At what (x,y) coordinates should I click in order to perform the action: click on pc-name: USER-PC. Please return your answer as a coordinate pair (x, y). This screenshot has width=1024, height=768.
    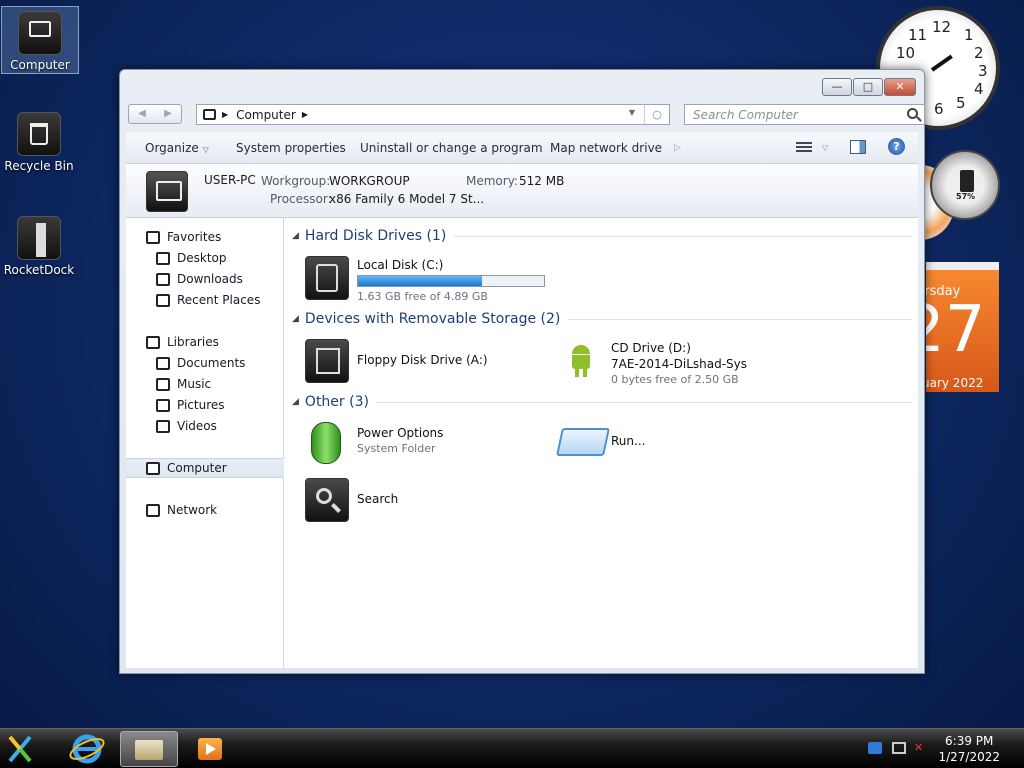
    Looking at the image, I should click on (230, 180).